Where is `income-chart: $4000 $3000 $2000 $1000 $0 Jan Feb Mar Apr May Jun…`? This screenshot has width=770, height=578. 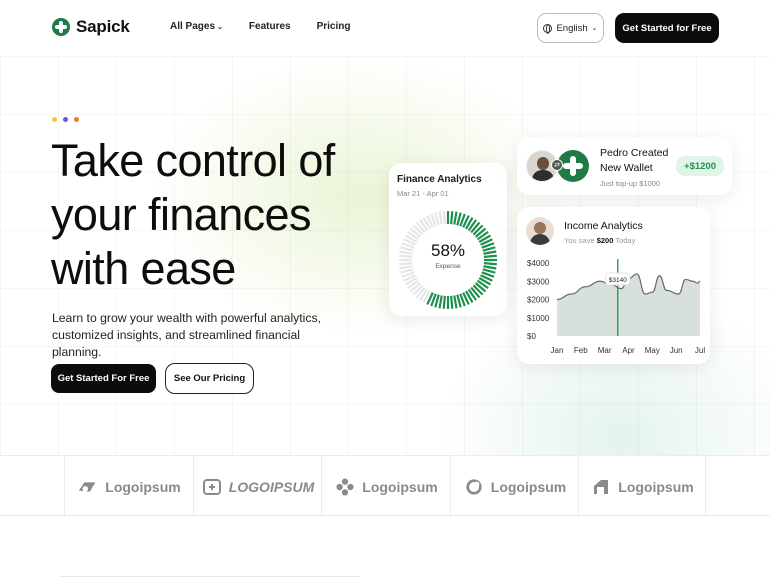 income-chart: $4000 $3000 $2000 $1000 $0 Jan Feb Mar Apr May Jun… is located at coordinates (616, 307).